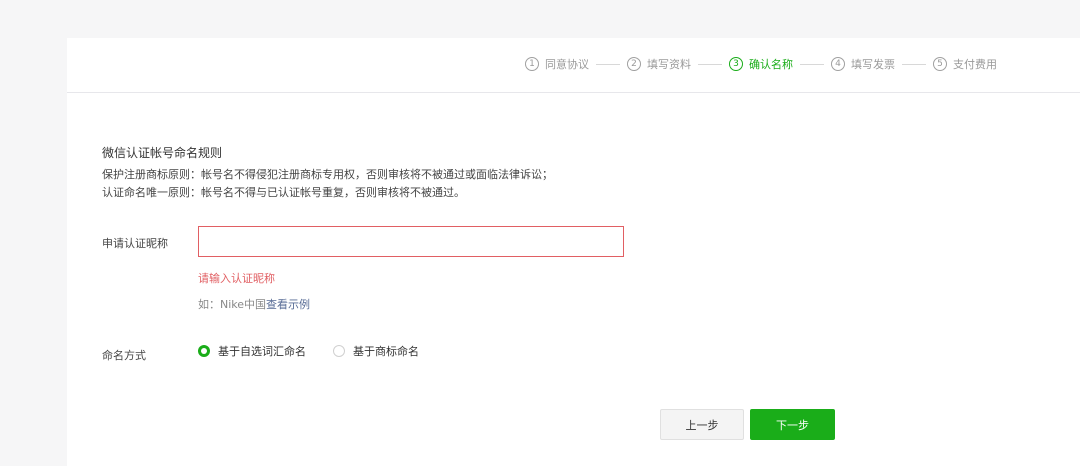  I want to click on nickname-hint: 如：Nike中国查看示例, so click(254, 304).